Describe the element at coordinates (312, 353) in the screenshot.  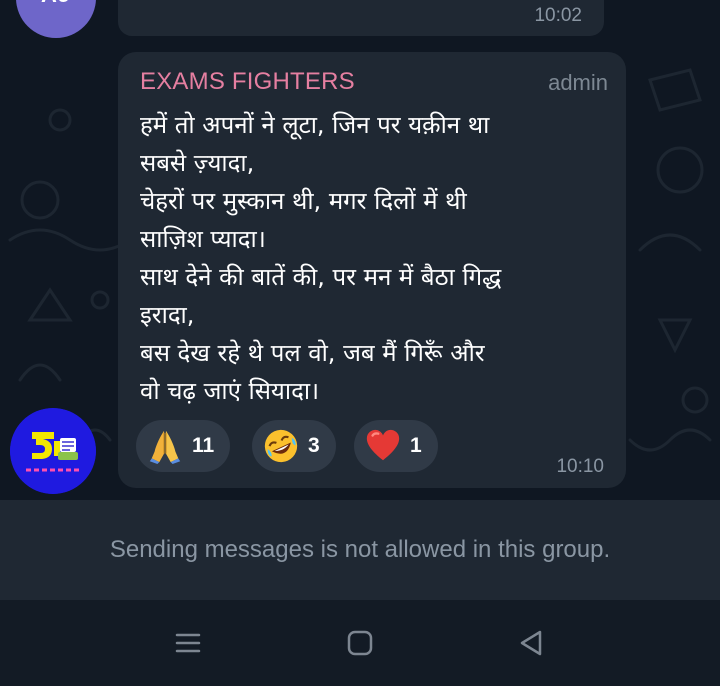
I see `message-line: बस देख रहे थे पल वो, जब मैं गिरूँ और` at that location.